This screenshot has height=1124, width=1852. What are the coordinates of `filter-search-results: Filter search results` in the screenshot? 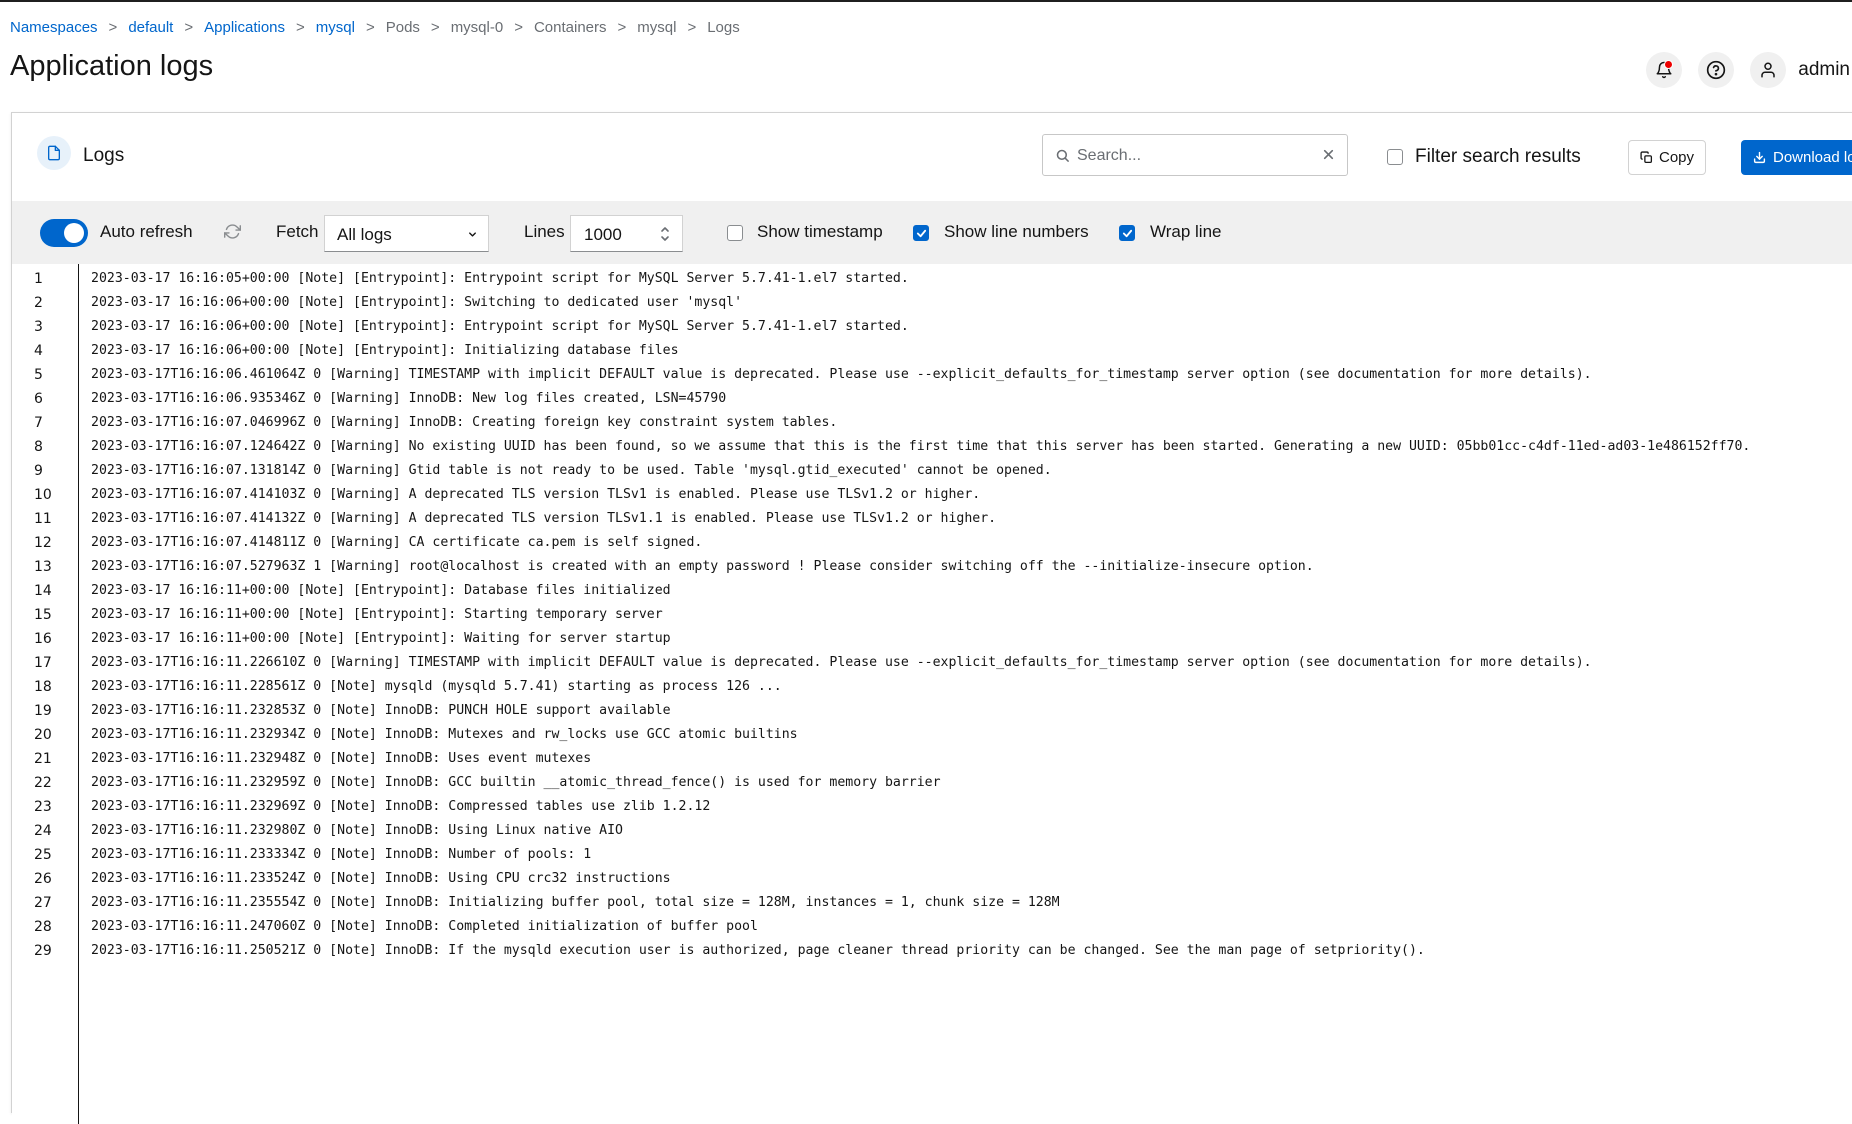 It's located at (1484, 157).